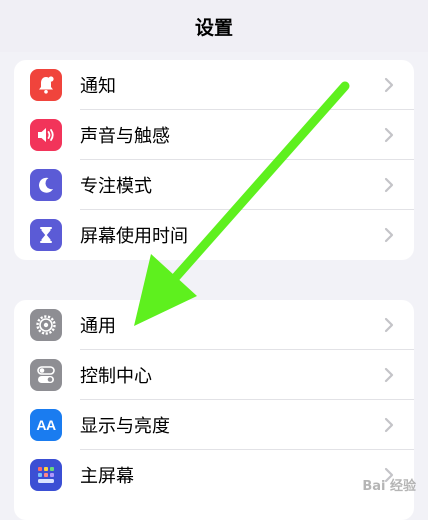  Describe the element at coordinates (214, 235) in the screenshot. I see `settings-row-screen-time: 屏幕使用时间` at that location.